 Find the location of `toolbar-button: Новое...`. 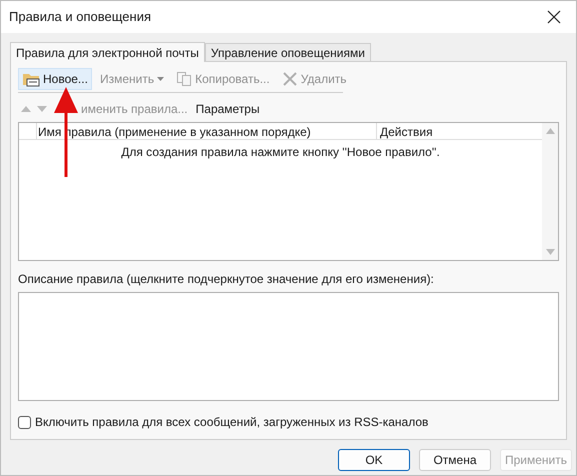

toolbar-button: Новое... is located at coordinates (55, 79).